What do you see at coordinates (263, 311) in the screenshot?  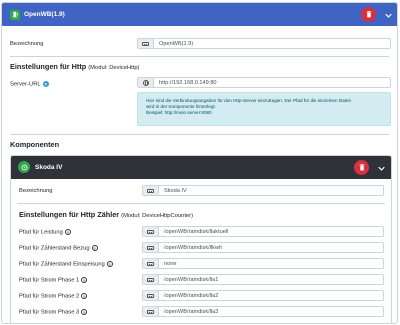 I see `counter-field-input: /openWB/ramdisk/lla3` at bounding box center [263, 311].